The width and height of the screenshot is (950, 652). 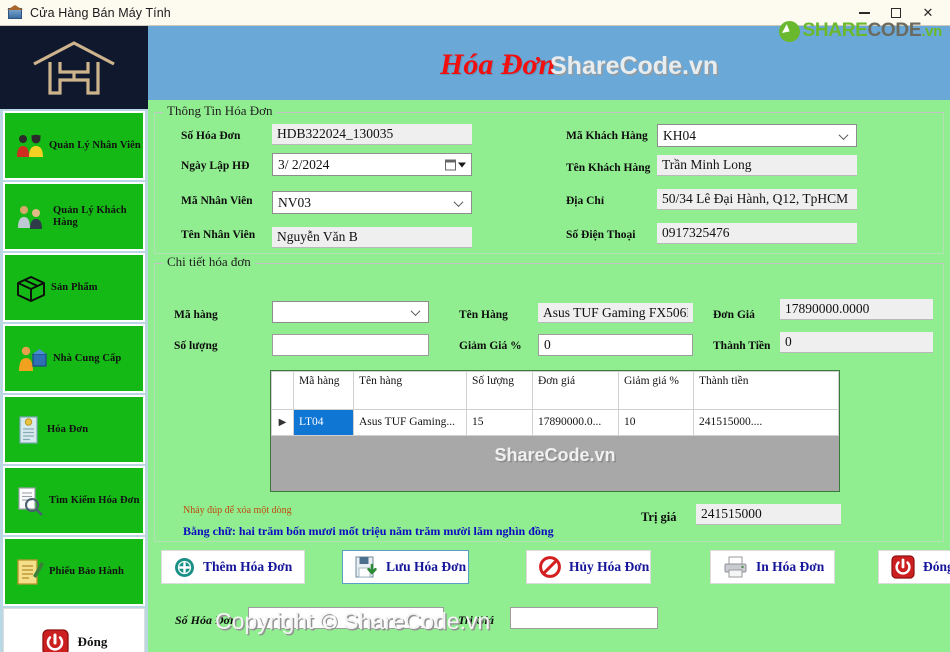 I want to click on warranty-note-icon, so click(x=30, y=571).